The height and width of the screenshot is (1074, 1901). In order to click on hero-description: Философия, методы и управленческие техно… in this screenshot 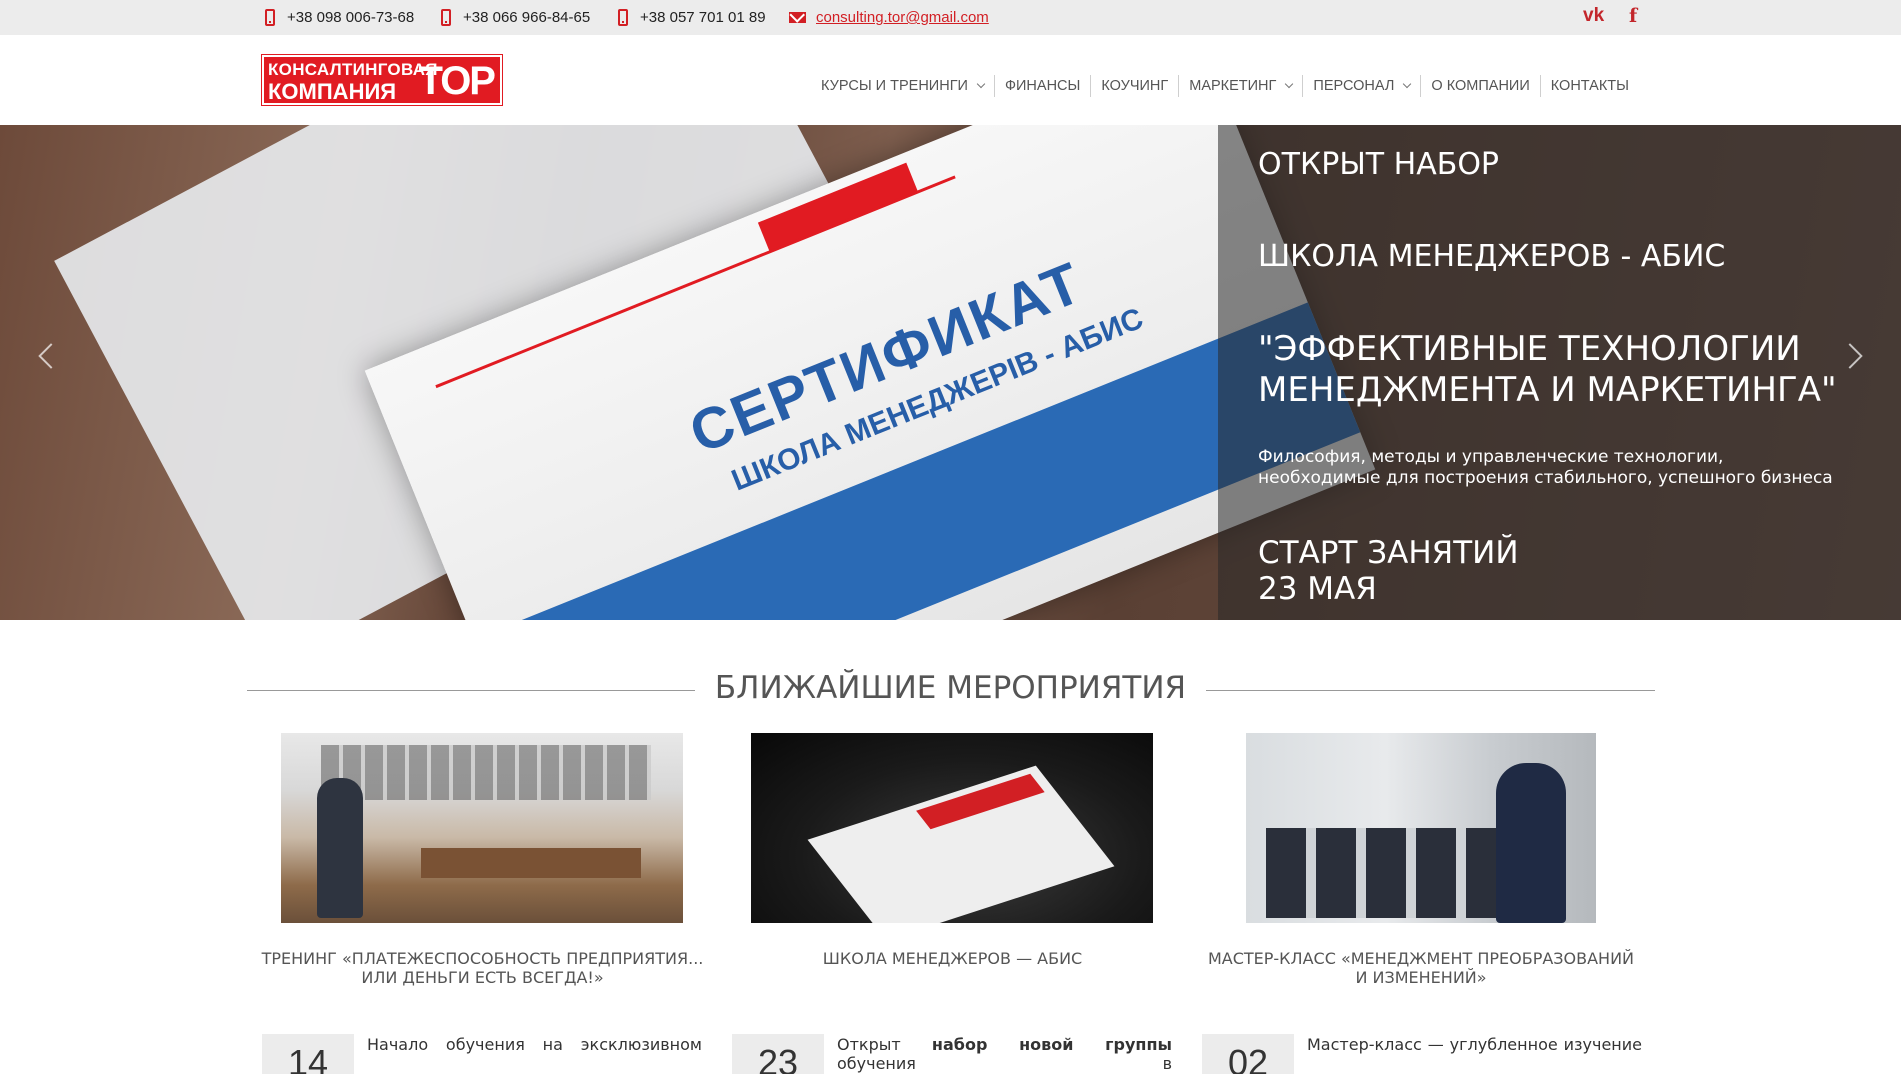, I will do `click(1558, 468)`.